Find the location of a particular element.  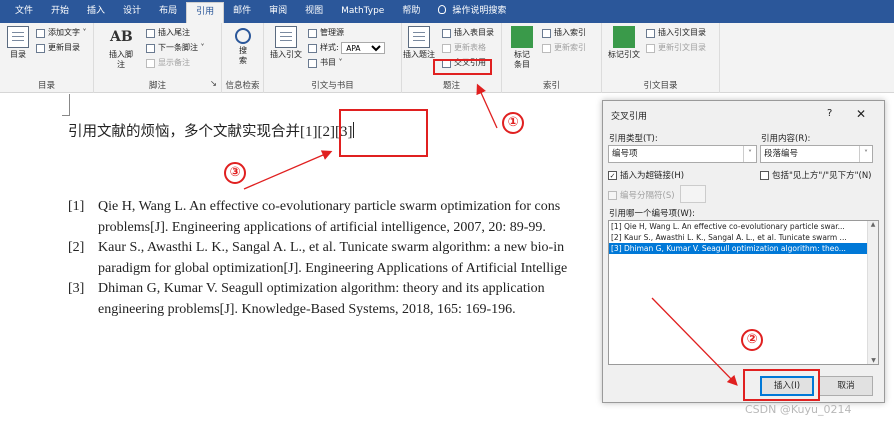

add-text-label: 添加文字 is located at coordinates (64, 32).